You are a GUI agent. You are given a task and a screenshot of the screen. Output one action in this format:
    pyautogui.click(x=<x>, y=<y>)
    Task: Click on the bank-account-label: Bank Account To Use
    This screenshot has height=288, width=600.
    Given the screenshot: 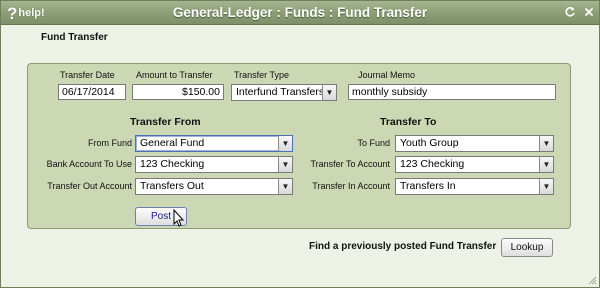 What is the action you would take?
    pyautogui.click(x=89, y=164)
    